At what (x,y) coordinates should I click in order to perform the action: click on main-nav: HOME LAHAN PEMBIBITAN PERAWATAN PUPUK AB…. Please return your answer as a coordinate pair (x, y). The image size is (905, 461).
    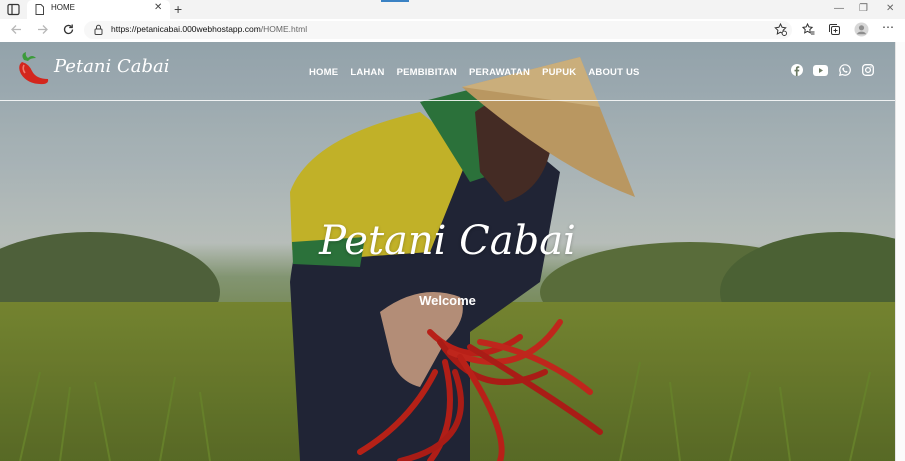
    Looking at the image, I should click on (474, 72).